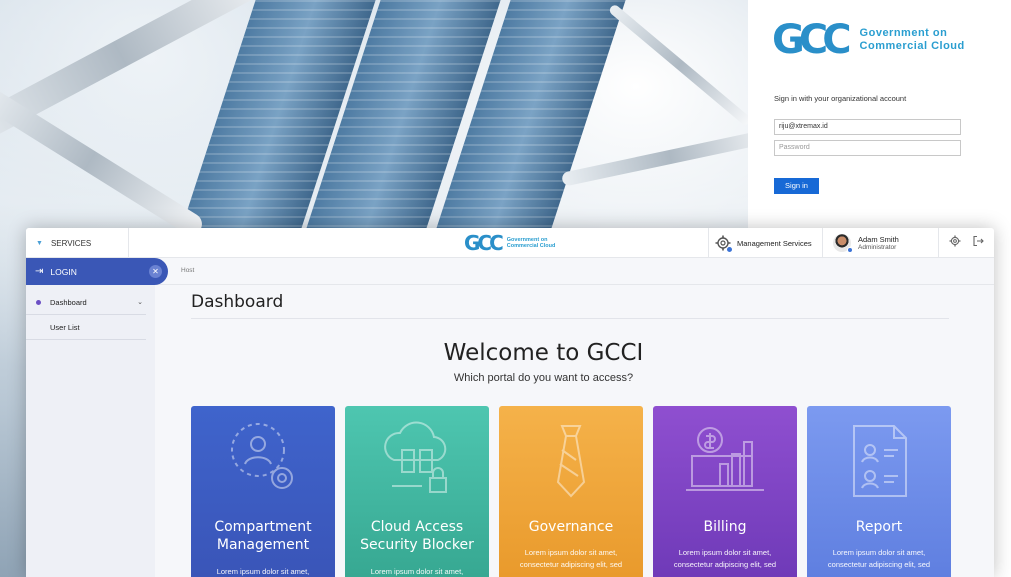  Describe the element at coordinates (877, 247) in the screenshot. I see `user-role: Administrator` at that location.